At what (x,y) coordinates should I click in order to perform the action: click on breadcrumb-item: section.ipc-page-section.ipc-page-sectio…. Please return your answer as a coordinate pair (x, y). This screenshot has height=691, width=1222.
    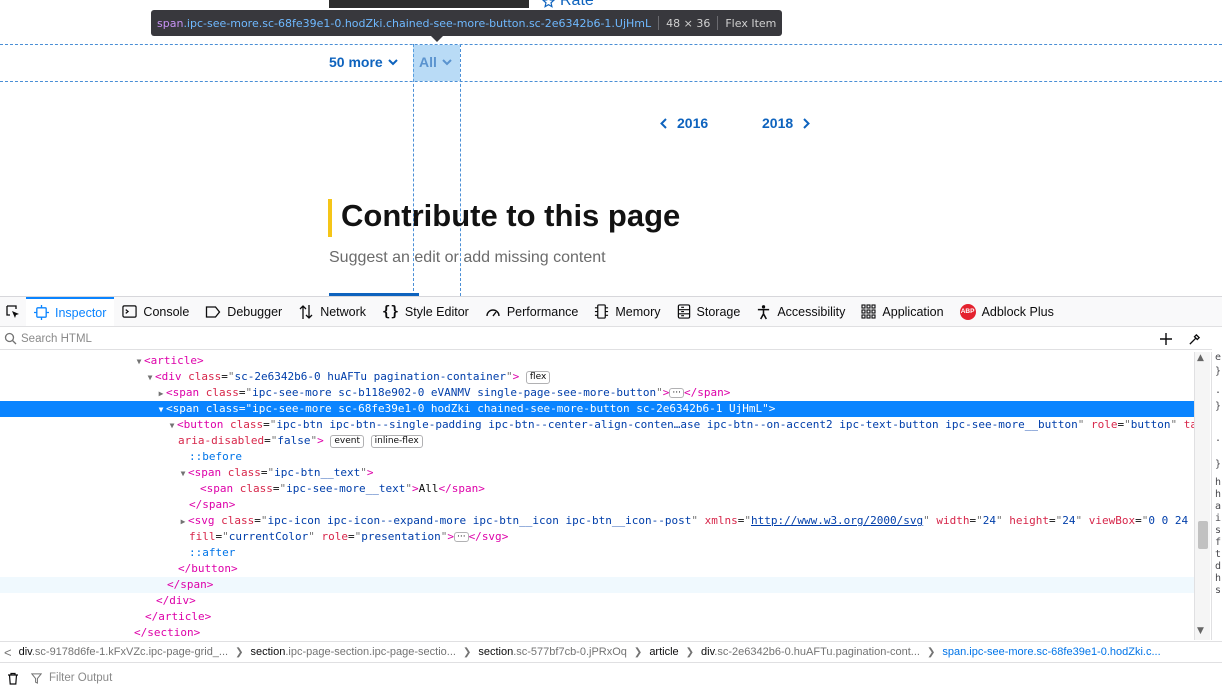
    Looking at the image, I should click on (353, 652).